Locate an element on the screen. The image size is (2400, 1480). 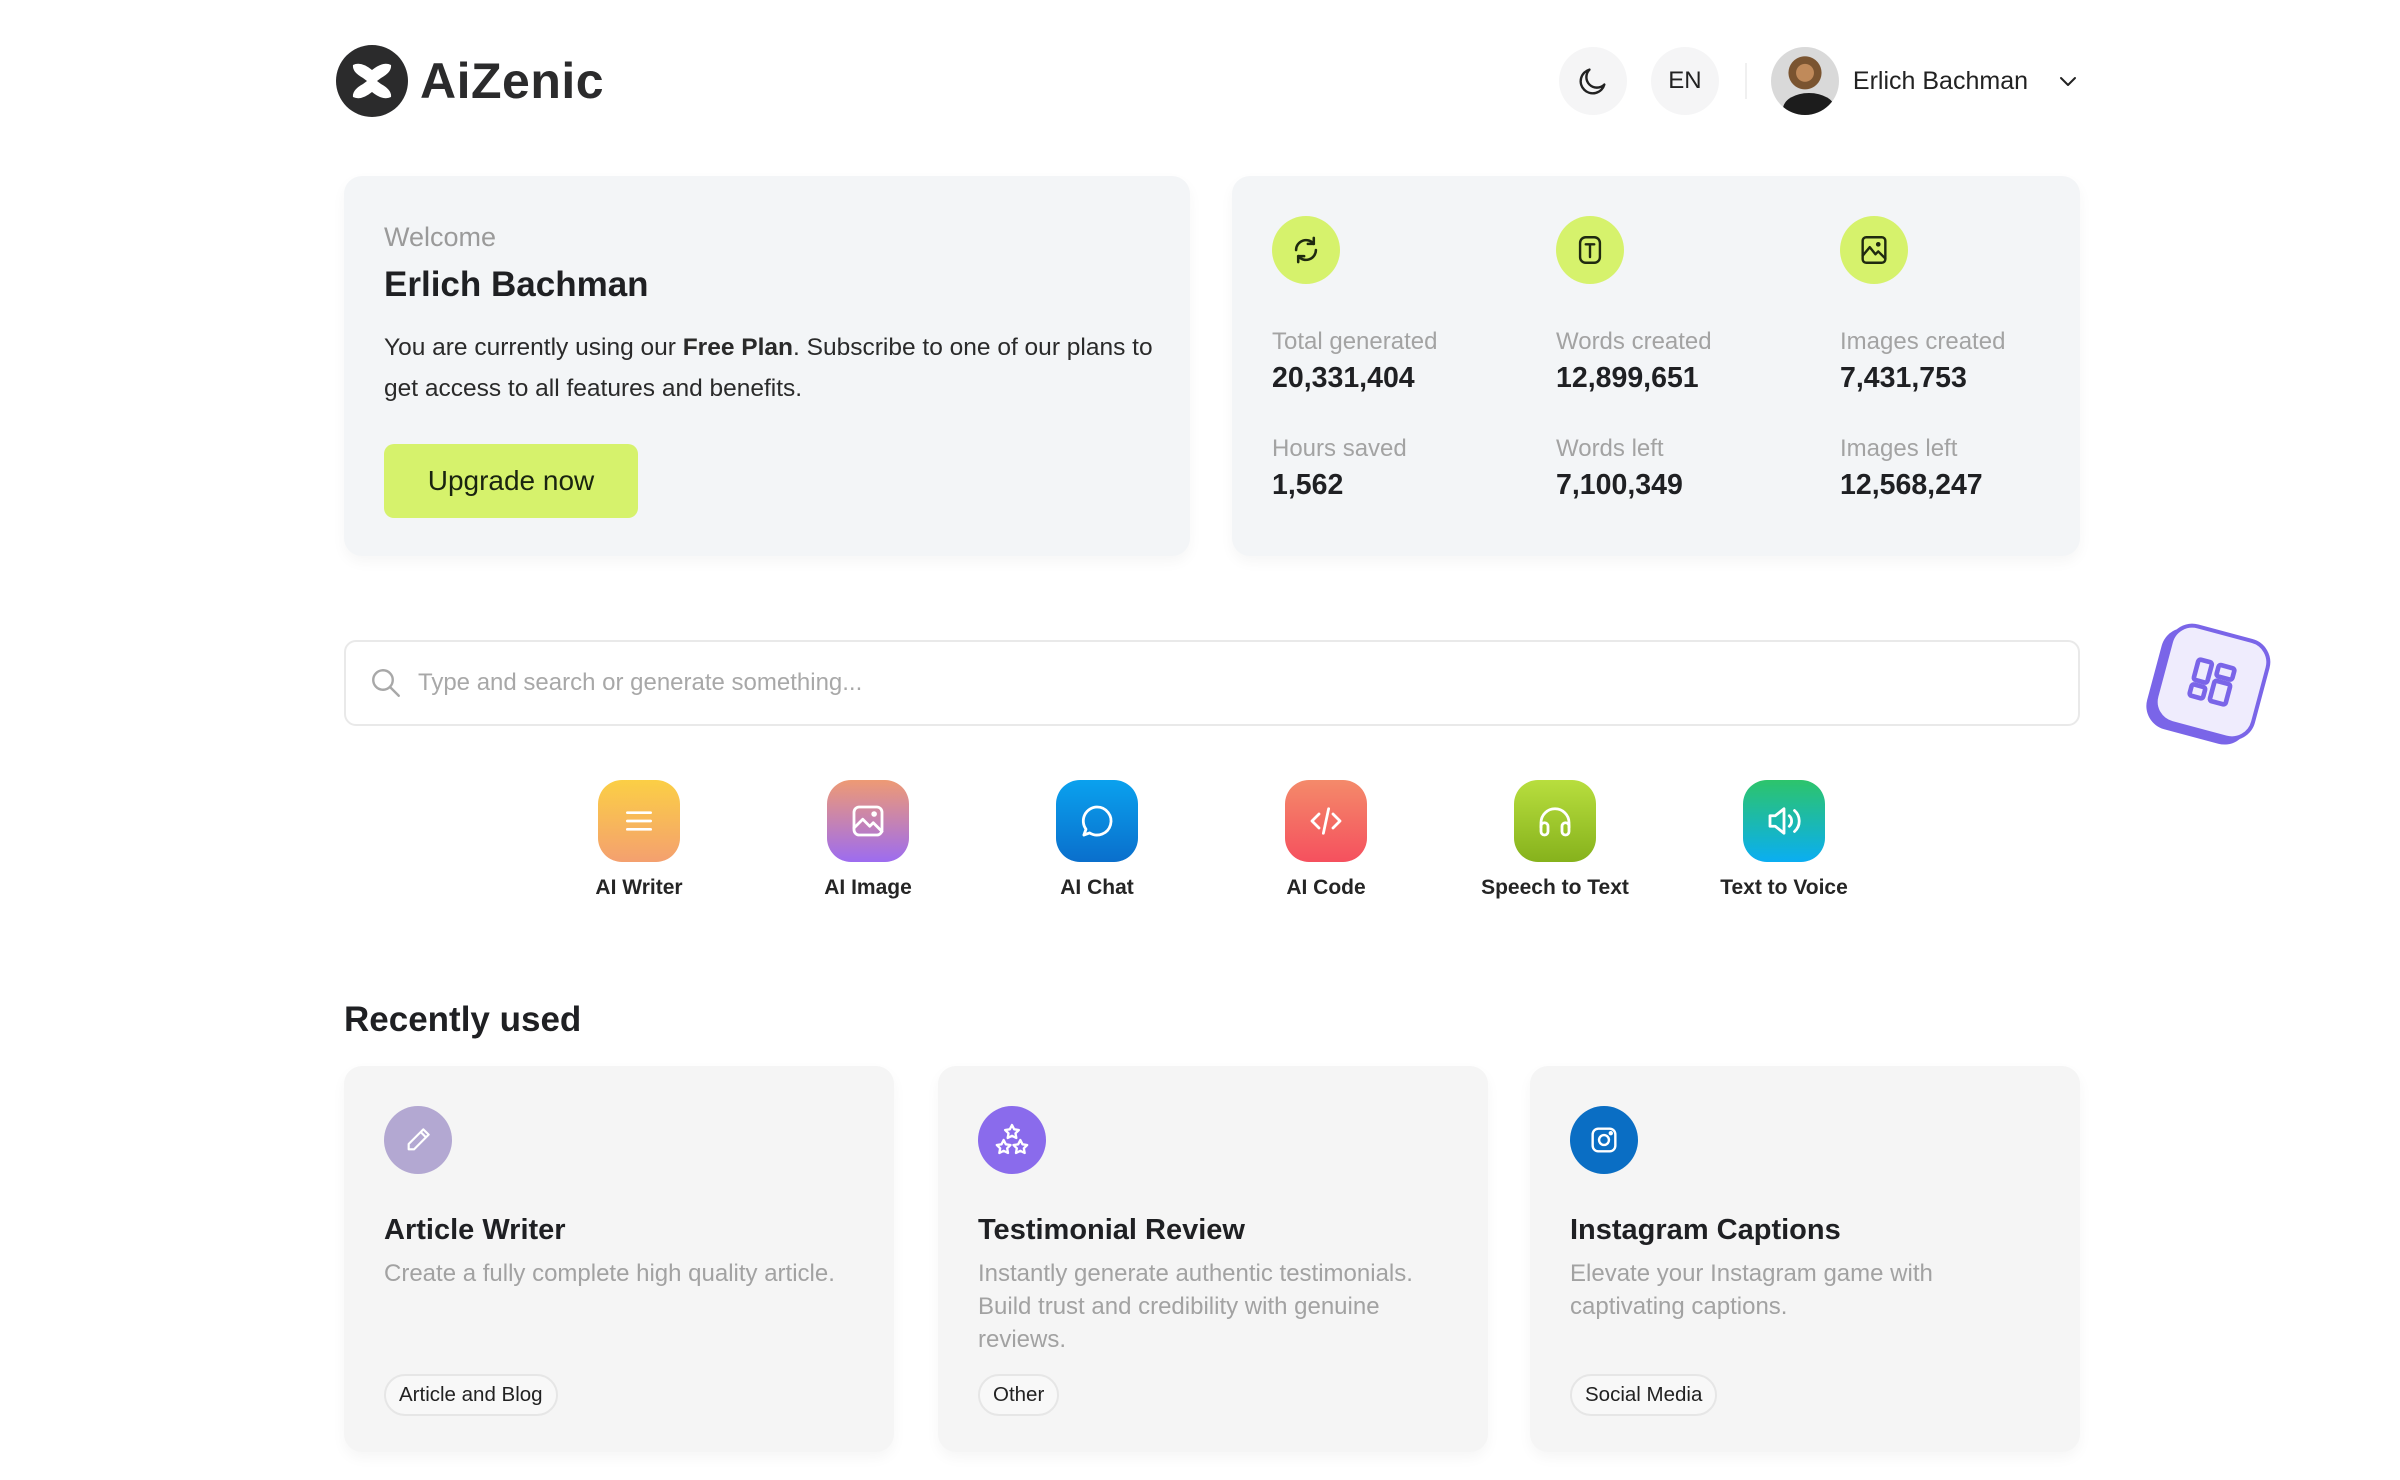
stat-total-generated: Total generated 20,331,404 is located at coordinates (1414, 361).